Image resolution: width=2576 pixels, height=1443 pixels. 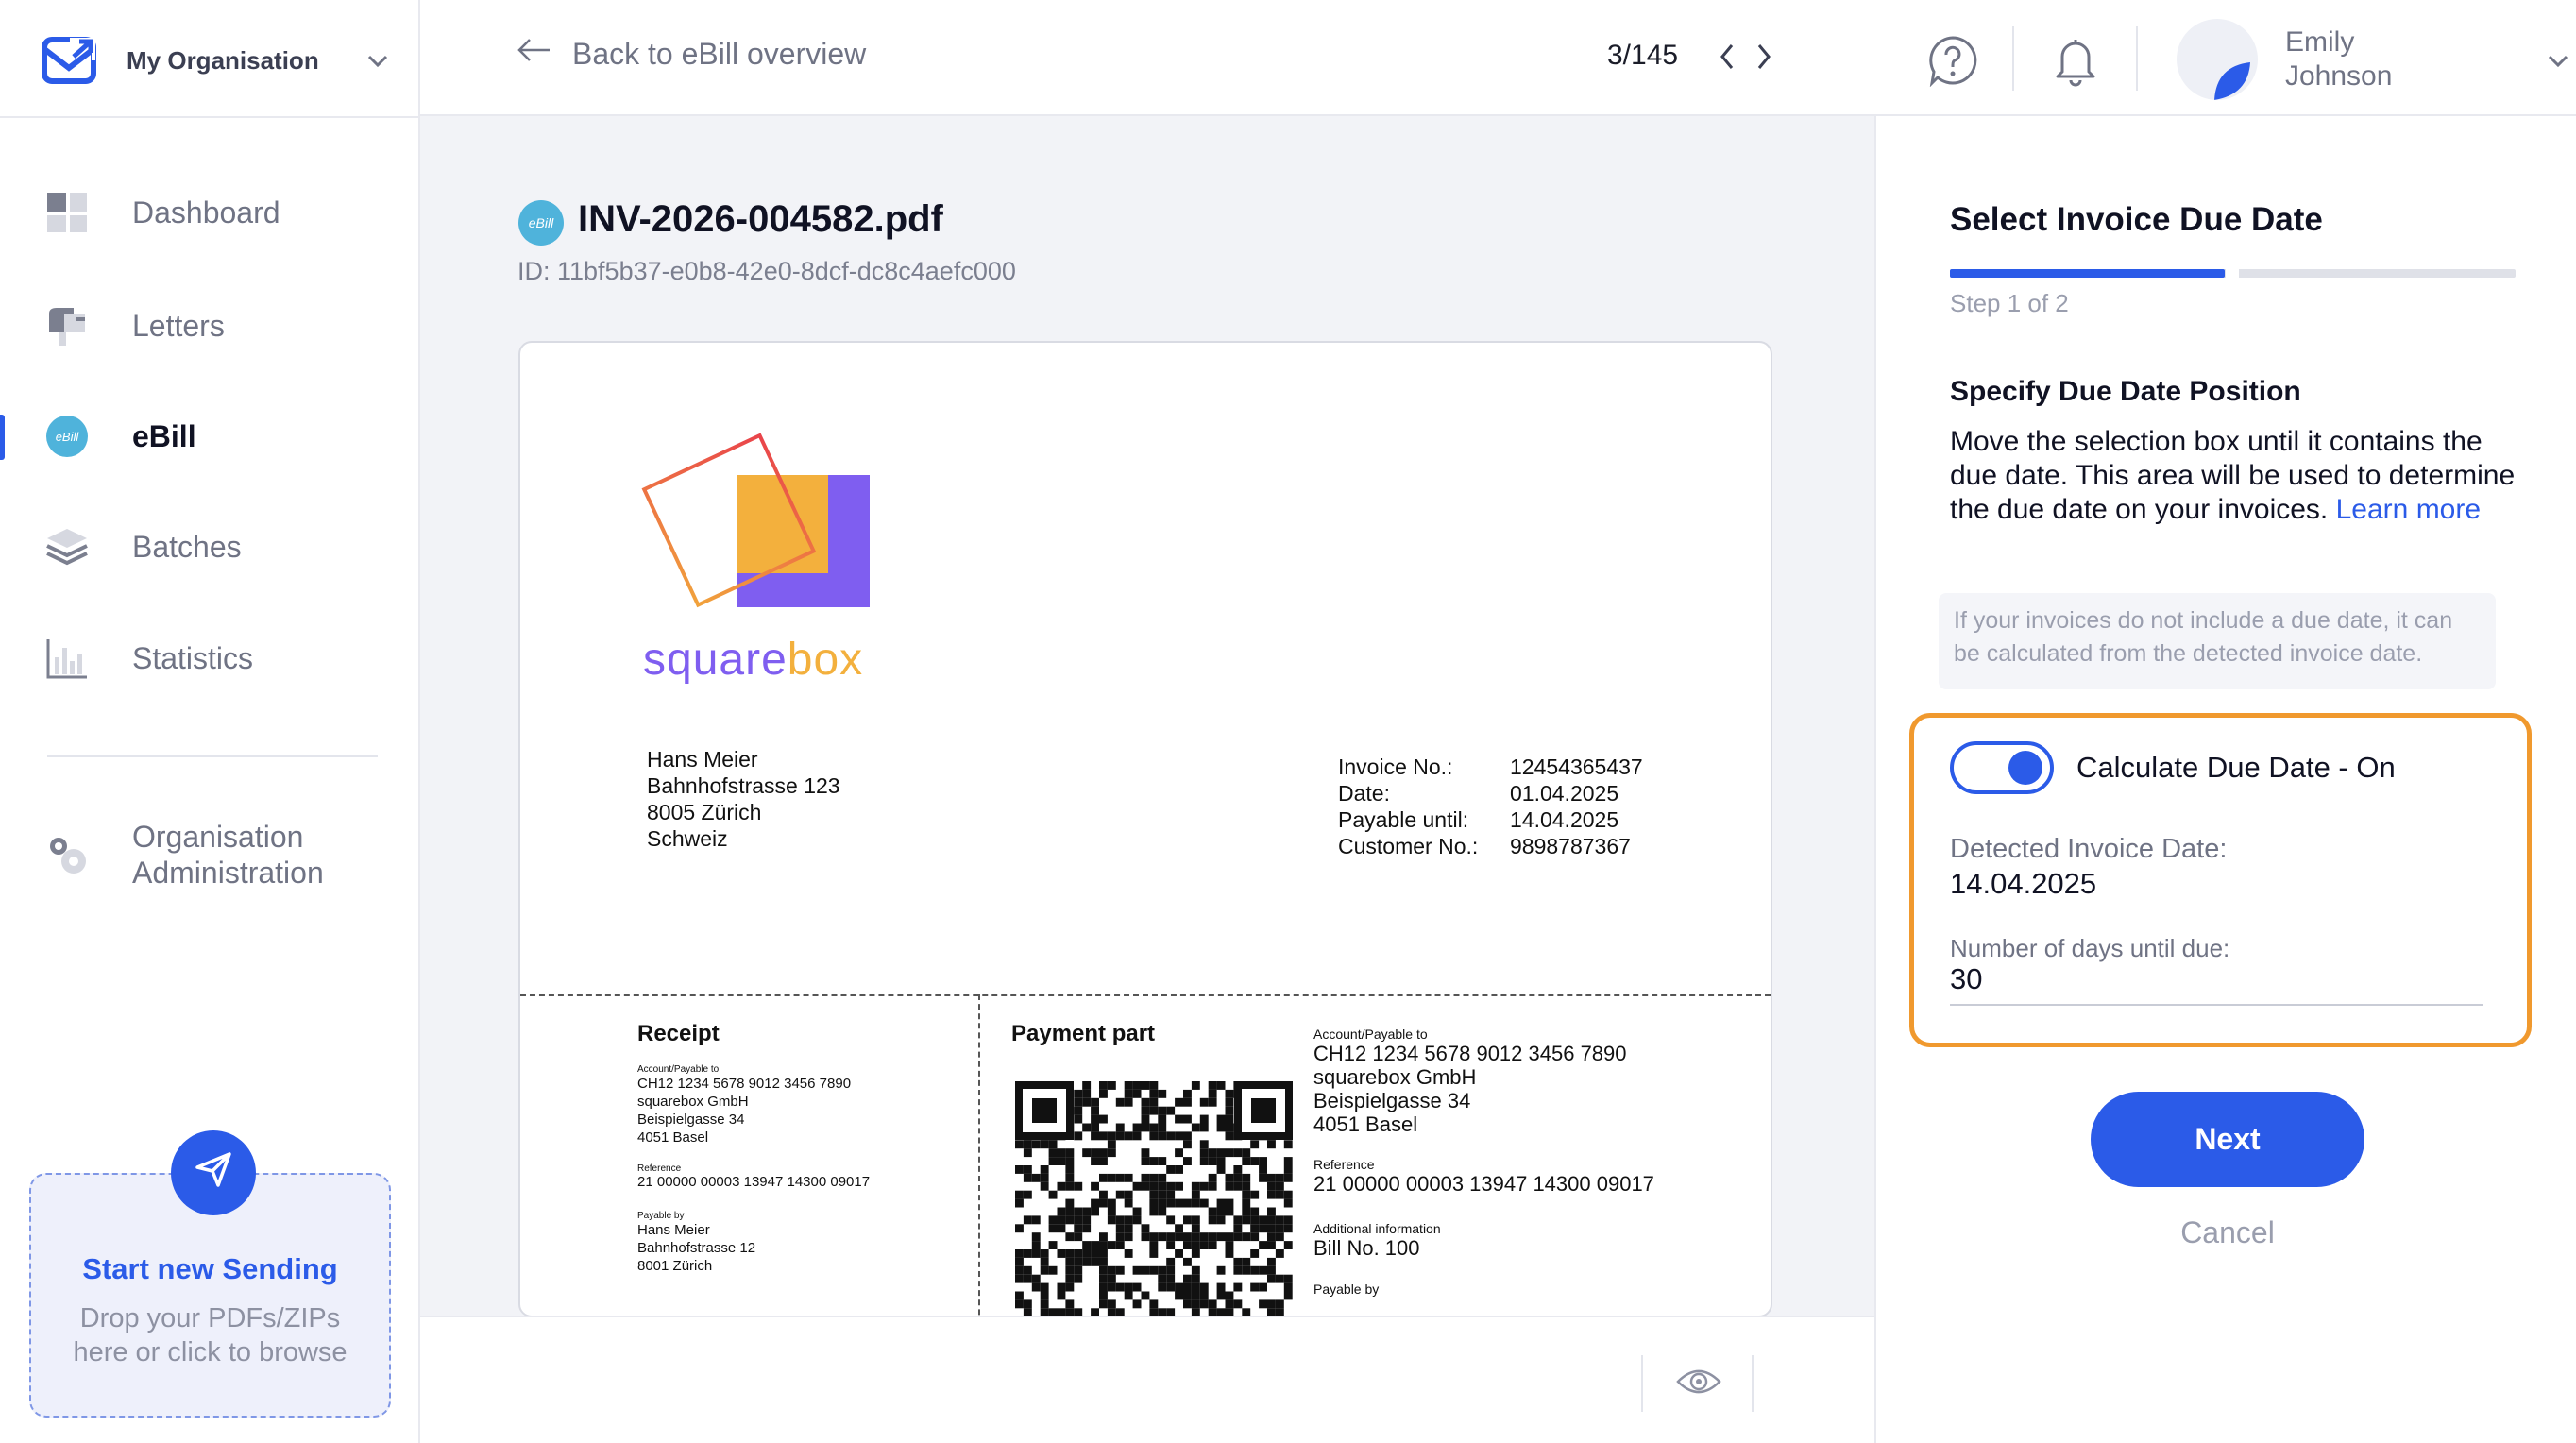 I want to click on chevron-right-icon, so click(x=1764, y=60).